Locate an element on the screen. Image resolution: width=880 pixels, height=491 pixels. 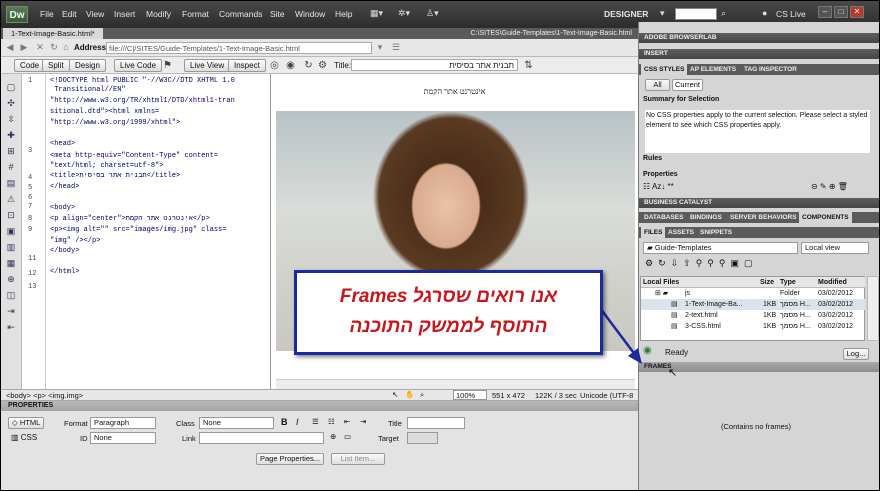
address-menu-icon: ☰ is located at coordinates (396, 47).